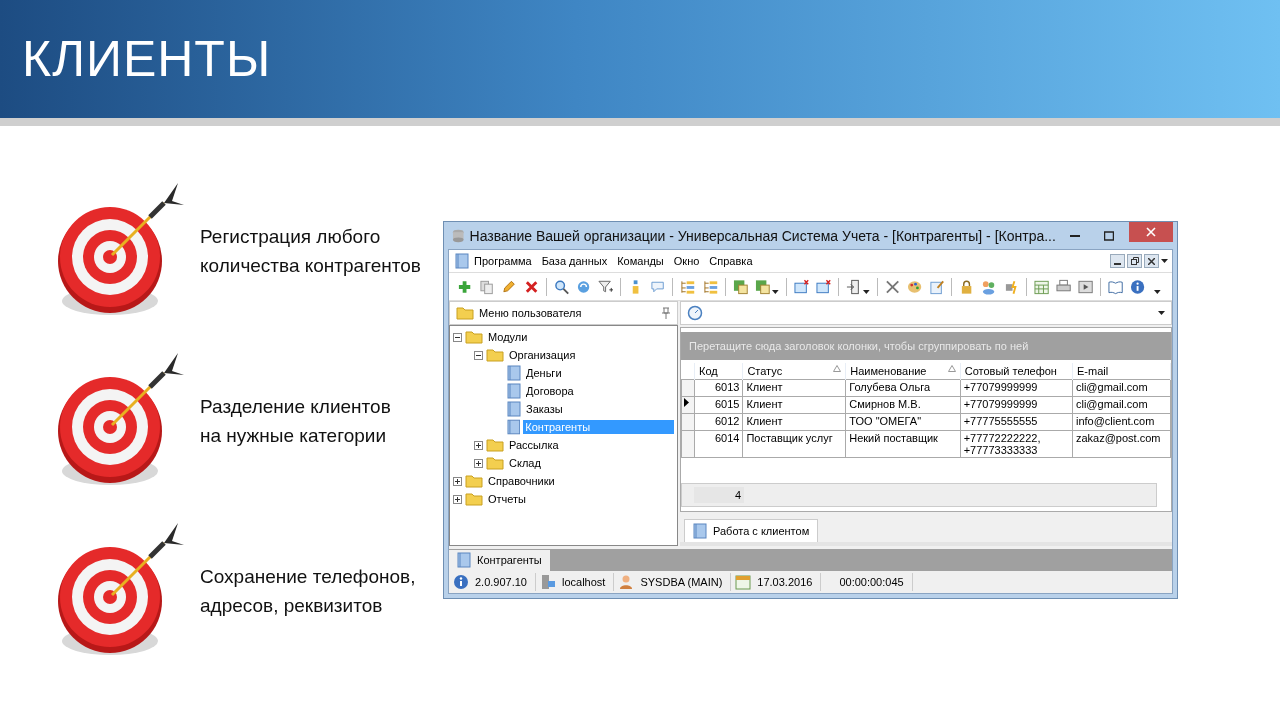 The width and height of the screenshot is (1280, 720). What do you see at coordinates (1016, 388) in the screenshot?
I see `table-cell: +77079999999` at bounding box center [1016, 388].